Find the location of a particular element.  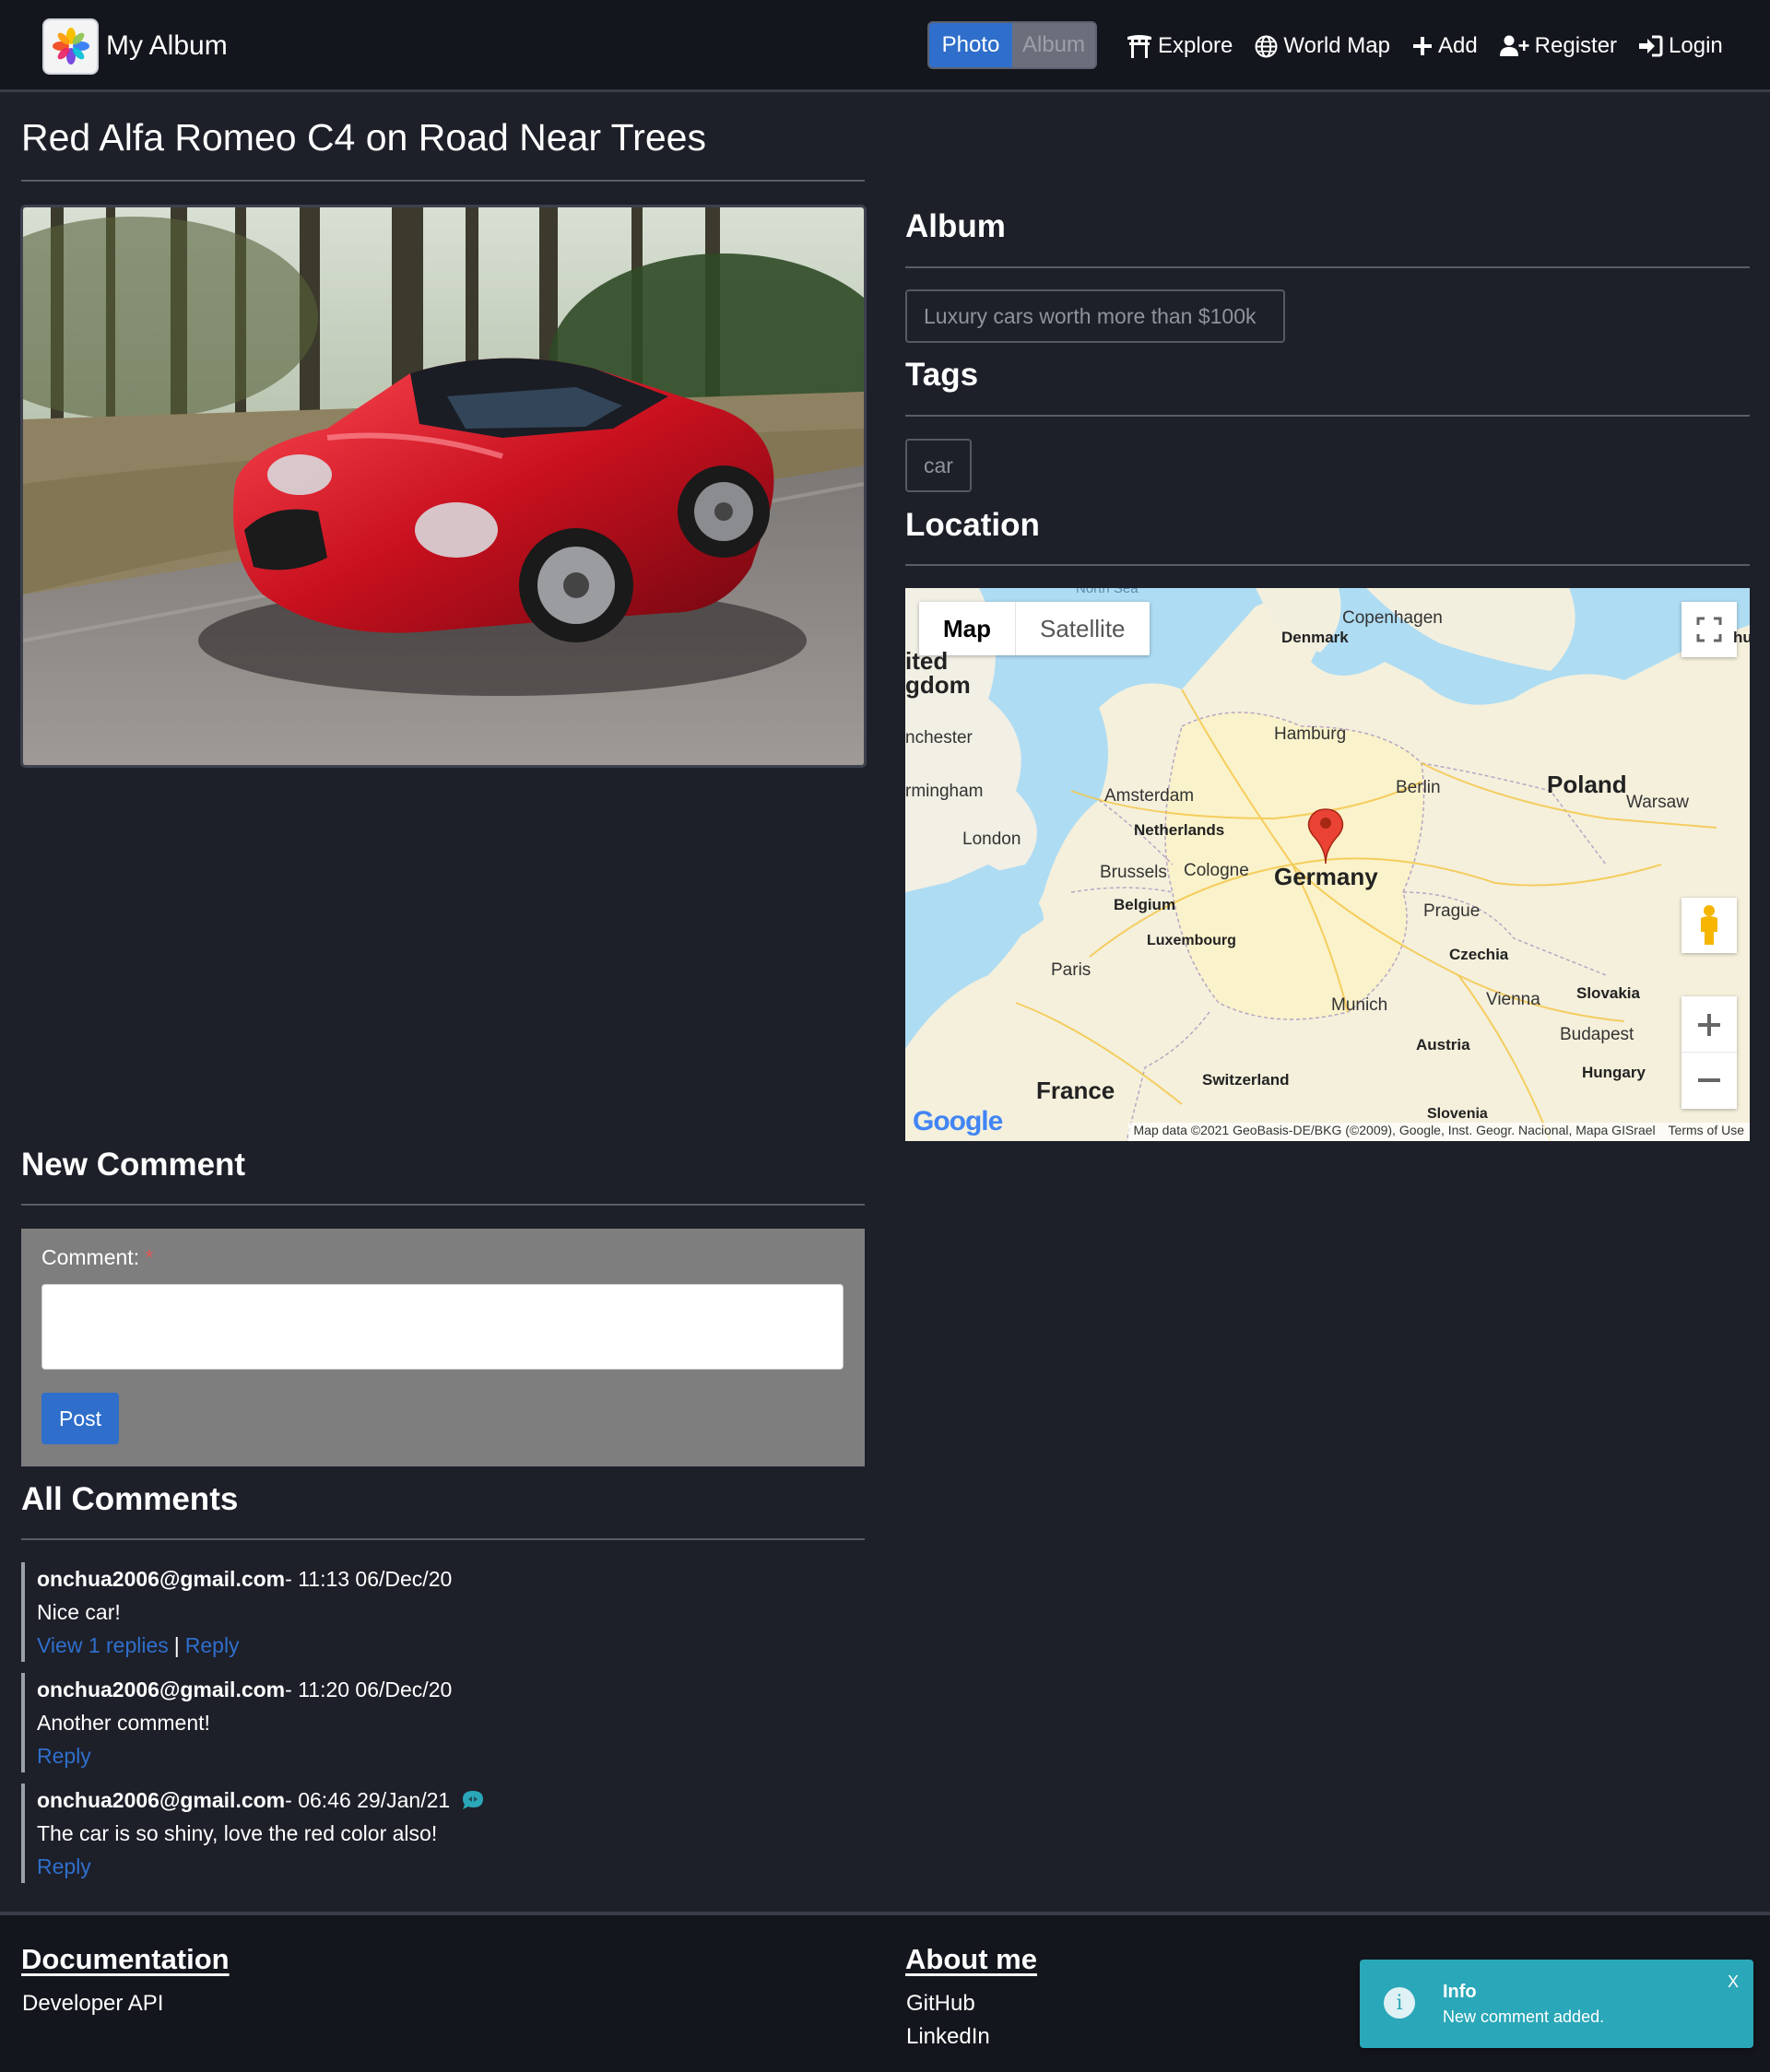

footer-documentation-heading: Documentation is located at coordinates (125, 1959).